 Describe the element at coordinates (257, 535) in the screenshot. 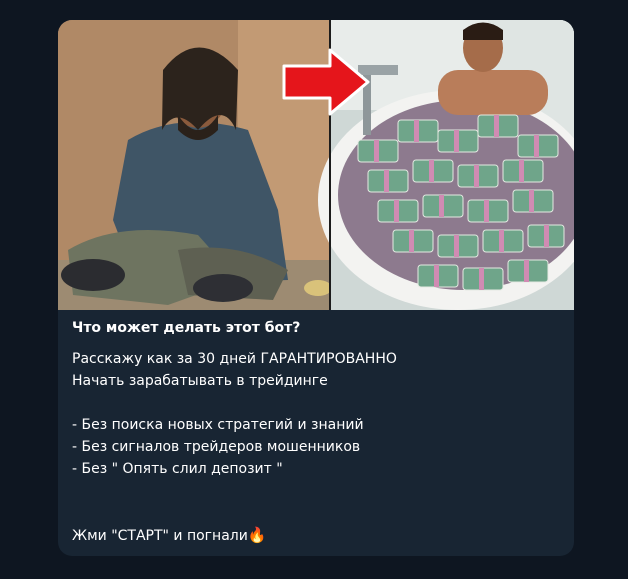

I see `fire-icon: 🔥` at that location.